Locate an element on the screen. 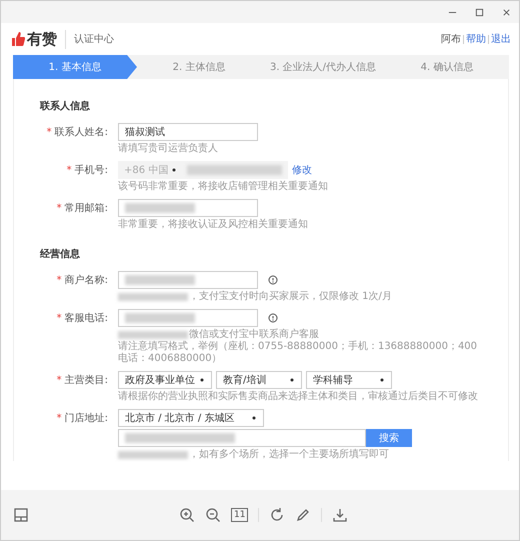 This screenshot has height=541, width=520. select-field: 教育/培训 is located at coordinates (259, 380).